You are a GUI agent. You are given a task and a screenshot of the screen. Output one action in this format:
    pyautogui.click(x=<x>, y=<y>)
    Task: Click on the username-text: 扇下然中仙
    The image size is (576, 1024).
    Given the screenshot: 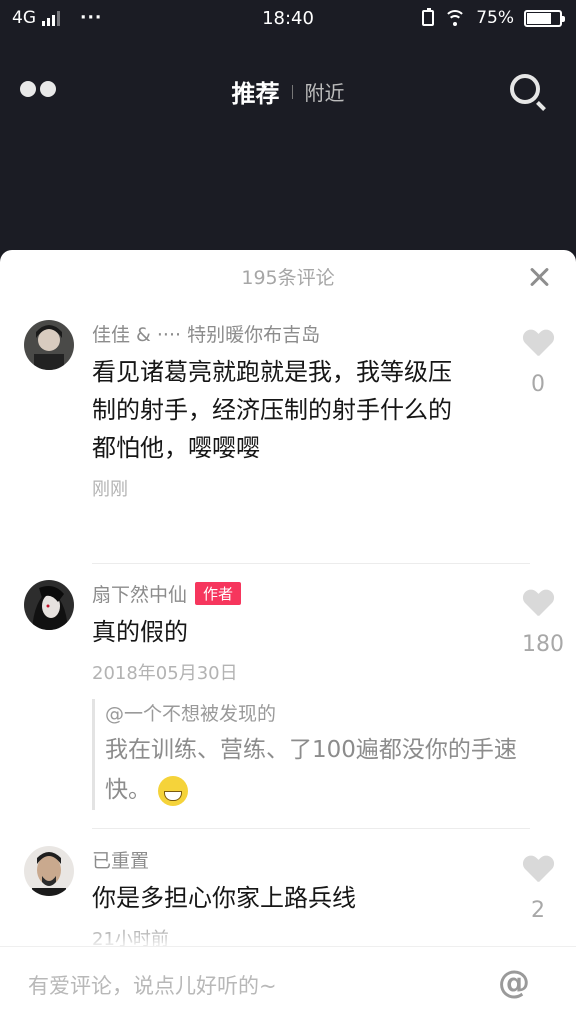 What is the action you would take?
    pyautogui.click(x=139, y=593)
    